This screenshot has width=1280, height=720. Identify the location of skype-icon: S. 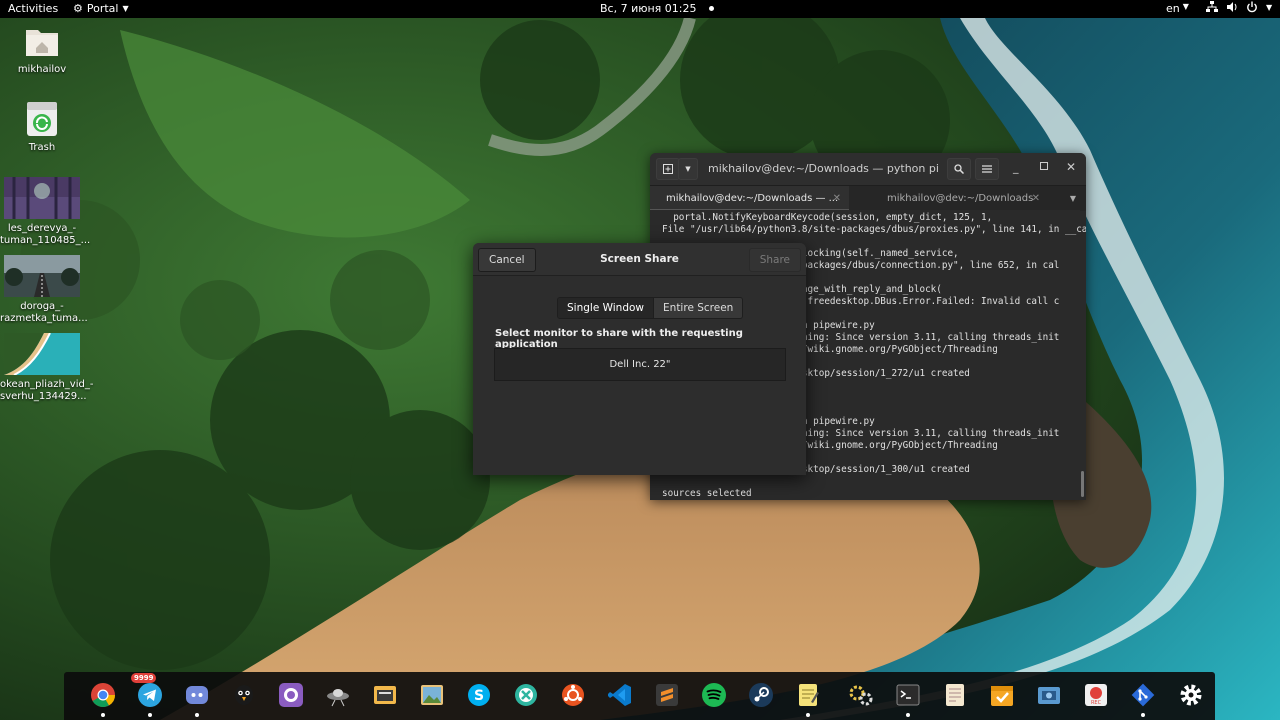
(479, 695).